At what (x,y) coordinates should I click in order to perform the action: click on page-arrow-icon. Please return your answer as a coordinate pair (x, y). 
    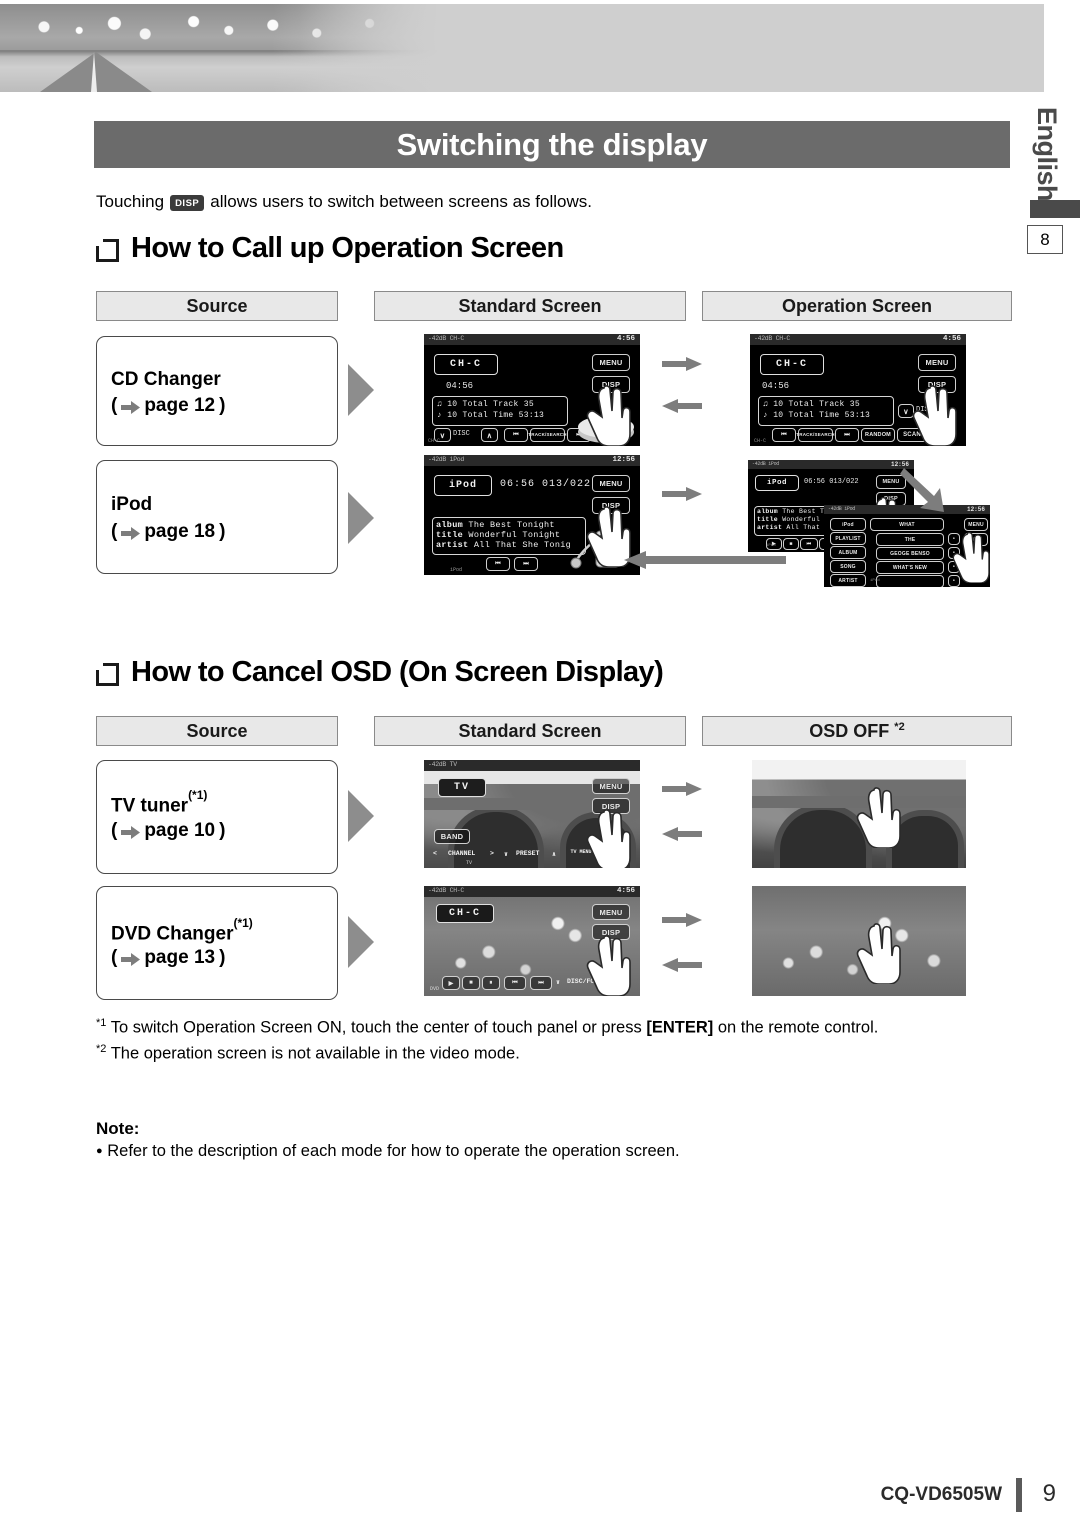
    Looking at the image, I should click on (131, 959).